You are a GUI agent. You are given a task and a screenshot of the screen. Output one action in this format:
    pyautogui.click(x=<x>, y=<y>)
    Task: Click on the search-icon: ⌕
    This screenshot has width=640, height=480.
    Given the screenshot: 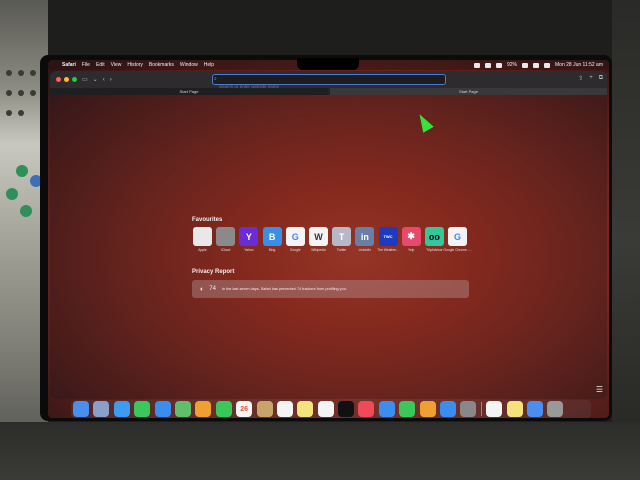 What is the action you would take?
    pyautogui.click(x=215, y=79)
    